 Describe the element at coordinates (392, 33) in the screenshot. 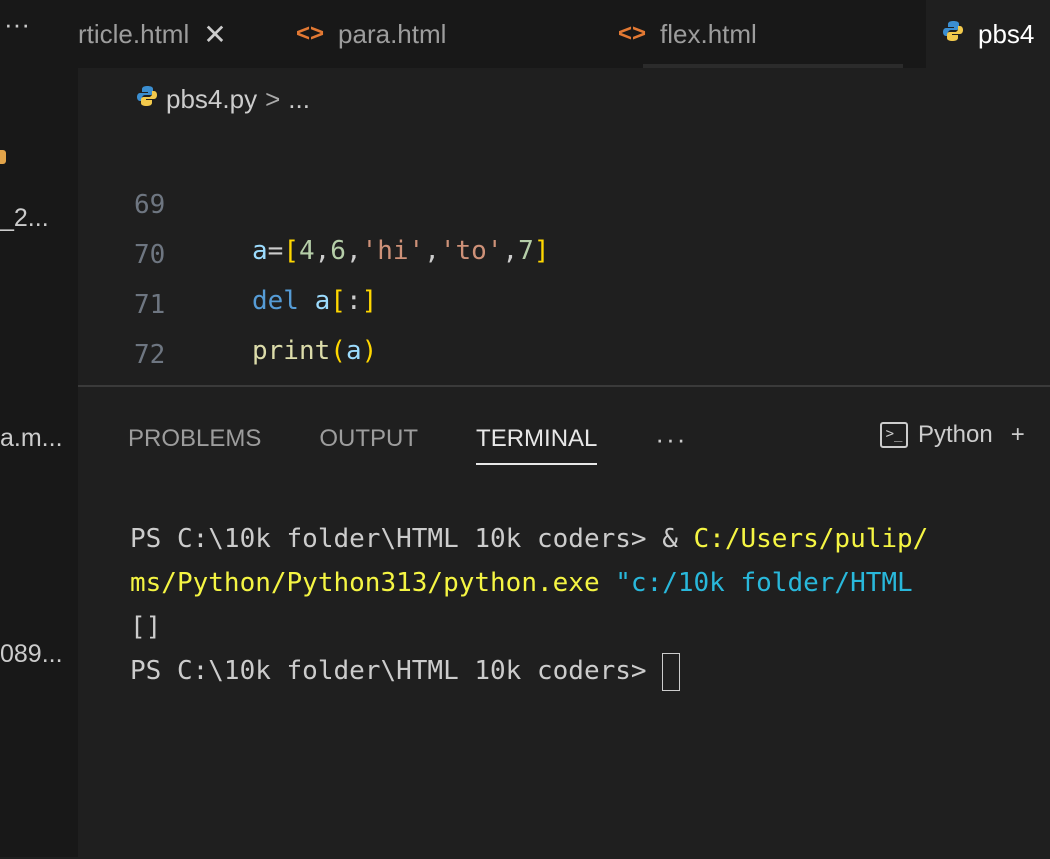

I see `tab-label: para.html` at that location.